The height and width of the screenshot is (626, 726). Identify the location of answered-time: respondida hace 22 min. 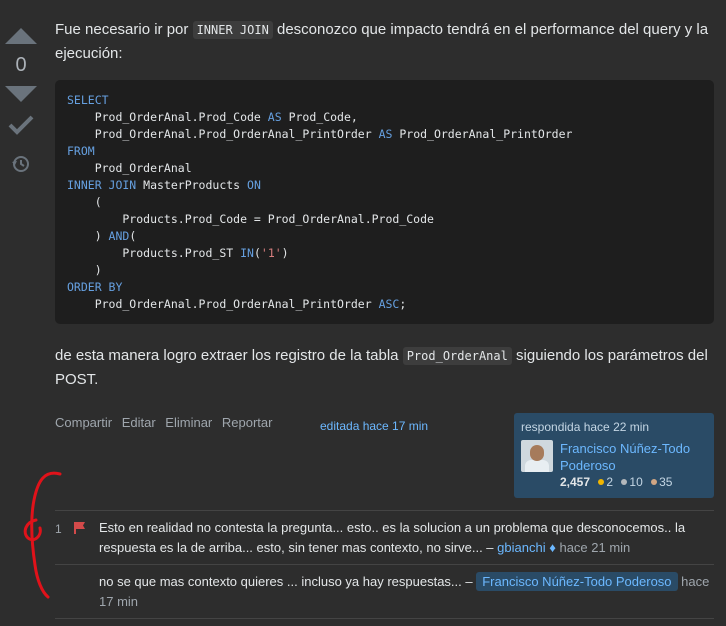
(585, 427).